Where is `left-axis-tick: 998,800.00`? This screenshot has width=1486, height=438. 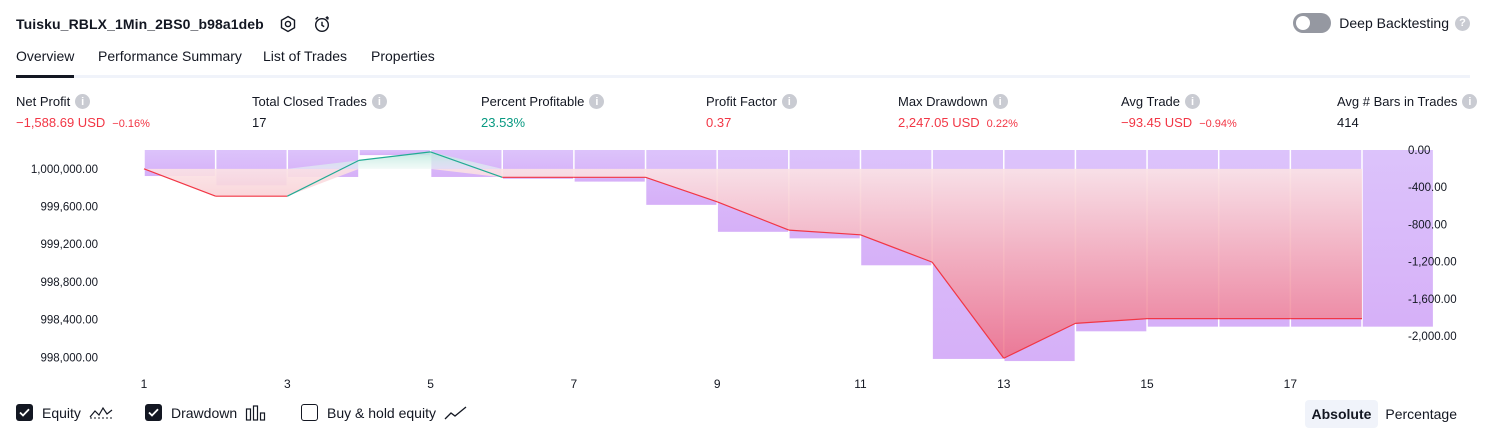 left-axis-tick: 998,800.00 is located at coordinates (69, 283).